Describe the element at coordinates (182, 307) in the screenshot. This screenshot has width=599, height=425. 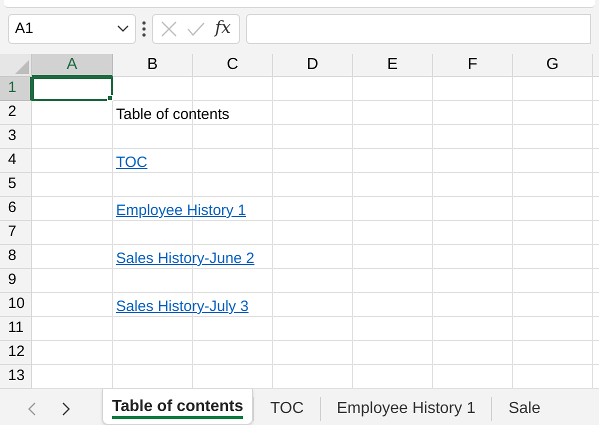
I see `hyperlink: Sales History-July 3` at that location.